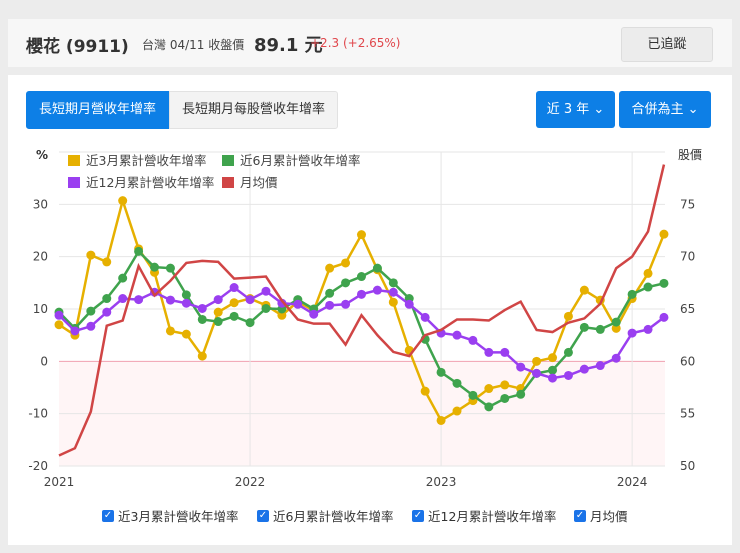  Describe the element at coordinates (300, 160) in the screenshot. I see `legend-label: 近6月累計營收年增率` at that location.